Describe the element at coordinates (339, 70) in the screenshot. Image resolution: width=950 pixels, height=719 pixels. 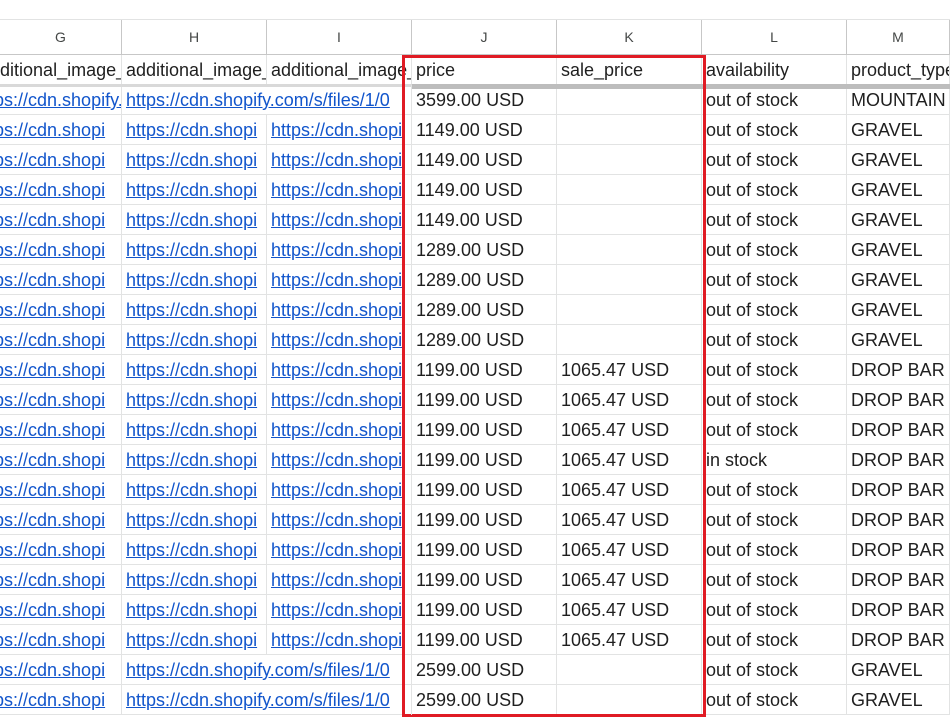
I see `header-cell-i: additional_image_link` at that location.